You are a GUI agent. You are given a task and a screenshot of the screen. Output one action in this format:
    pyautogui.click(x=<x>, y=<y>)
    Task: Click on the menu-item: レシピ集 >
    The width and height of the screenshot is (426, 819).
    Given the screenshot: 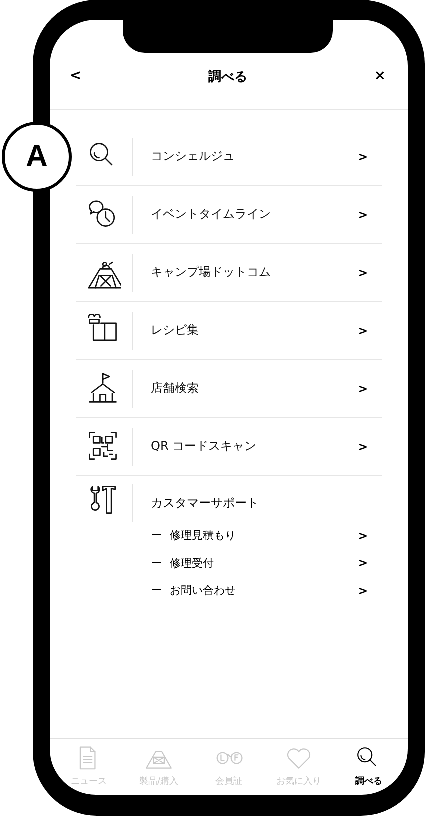 What is the action you would take?
    pyautogui.click(x=229, y=331)
    